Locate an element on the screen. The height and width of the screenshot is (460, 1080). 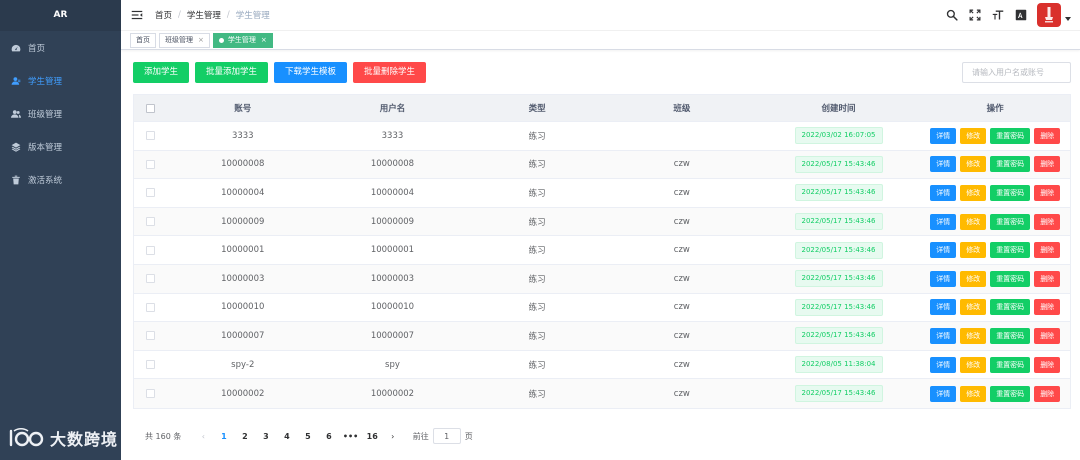
pagination-page: 5 is located at coordinates (308, 436).